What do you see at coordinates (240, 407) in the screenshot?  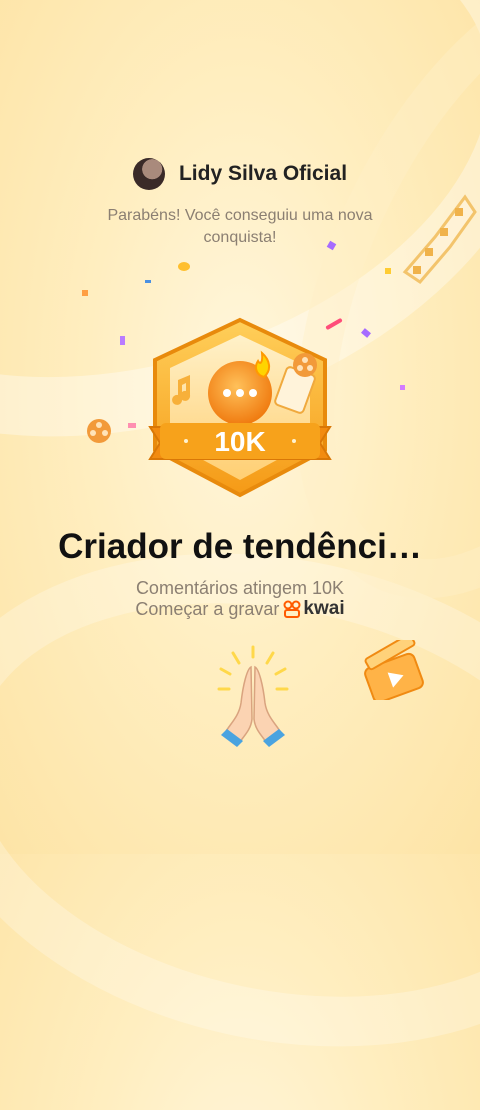 I see `trophy-badge-icon: 10K` at bounding box center [240, 407].